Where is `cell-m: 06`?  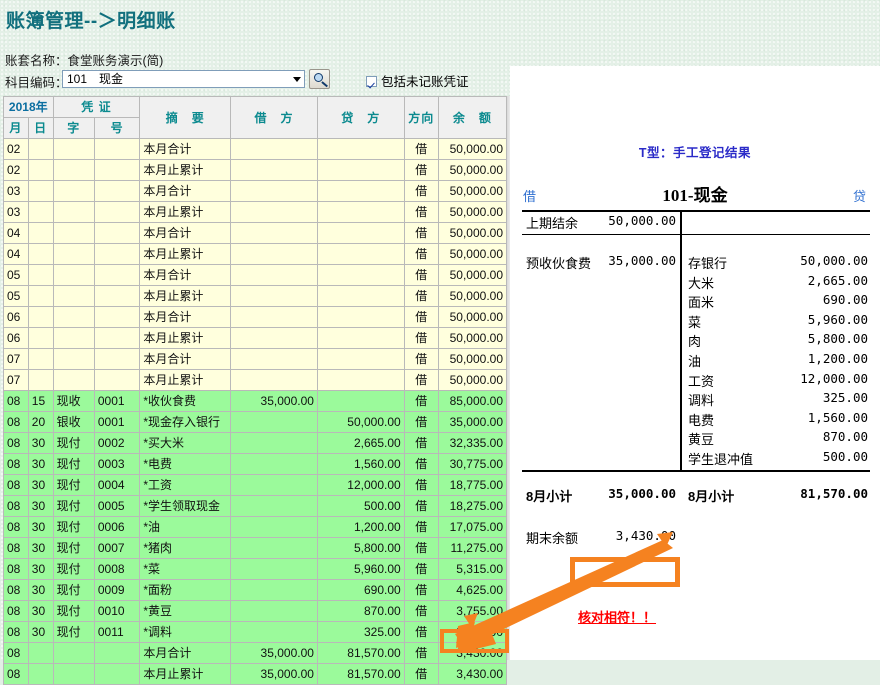 cell-m: 06 is located at coordinates (16, 338).